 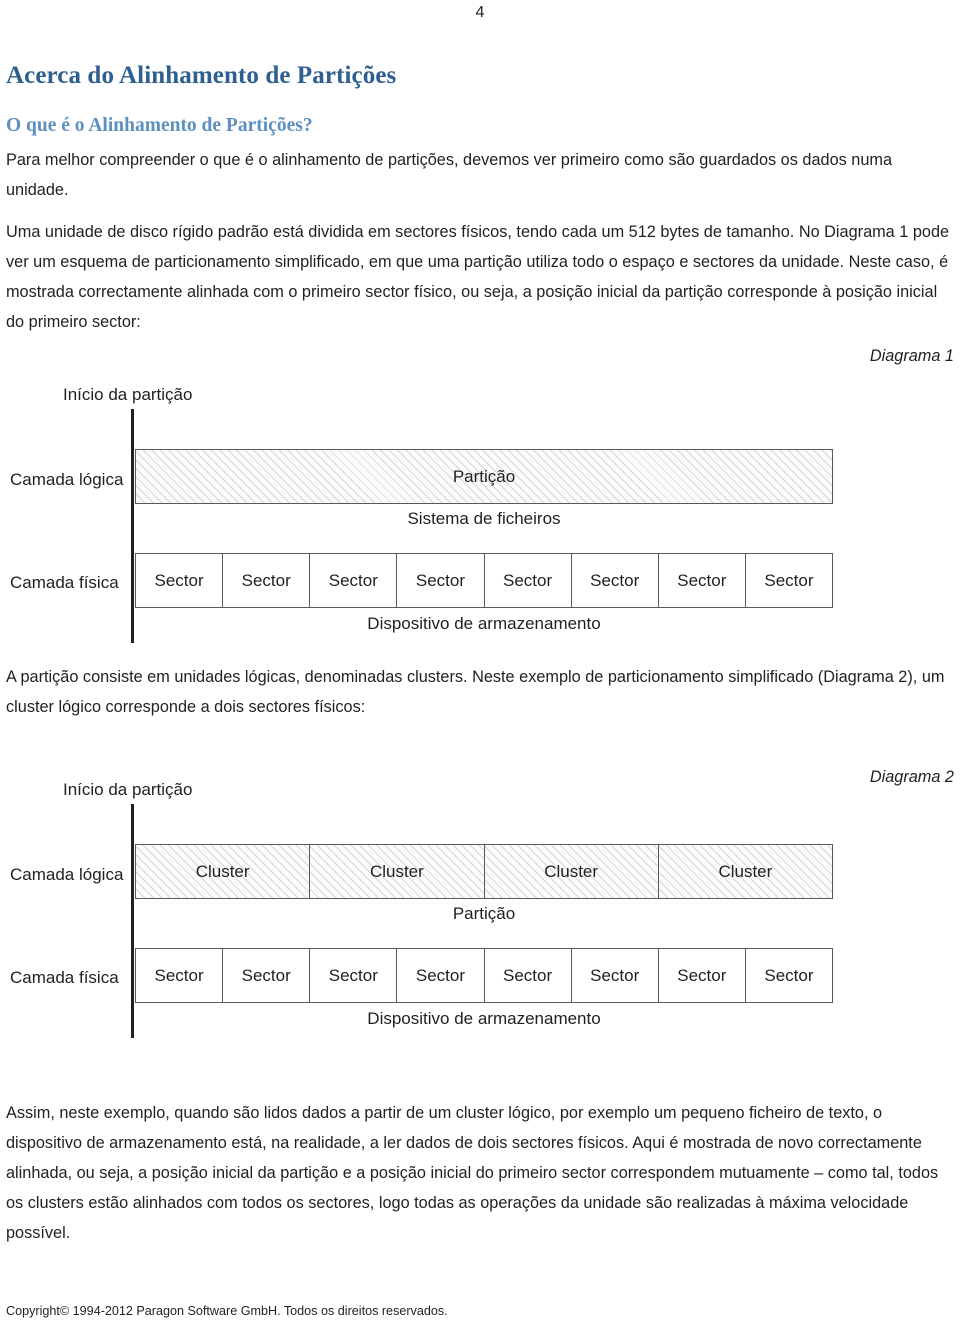 I want to click on partition-cell-label: Partição, so click(x=484, y=476).